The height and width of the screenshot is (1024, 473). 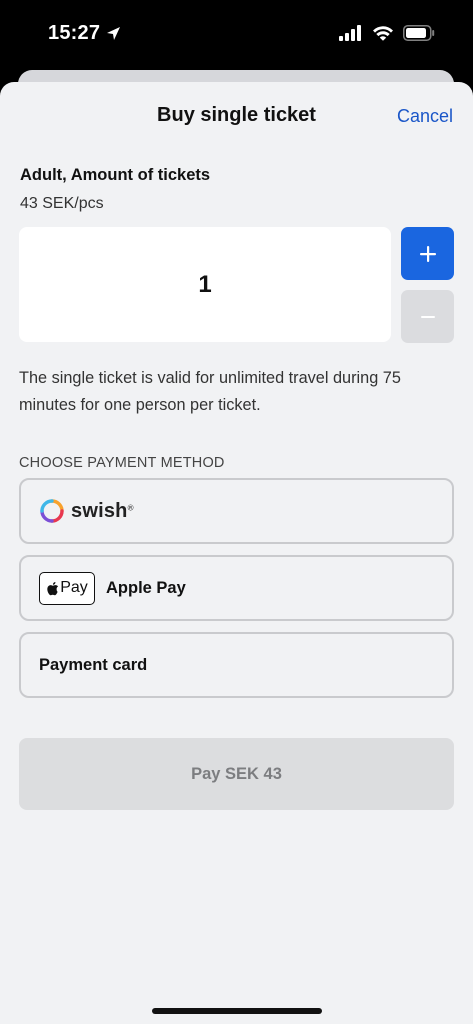 I want to click on home-indicator, so click(x=237, y=1011).